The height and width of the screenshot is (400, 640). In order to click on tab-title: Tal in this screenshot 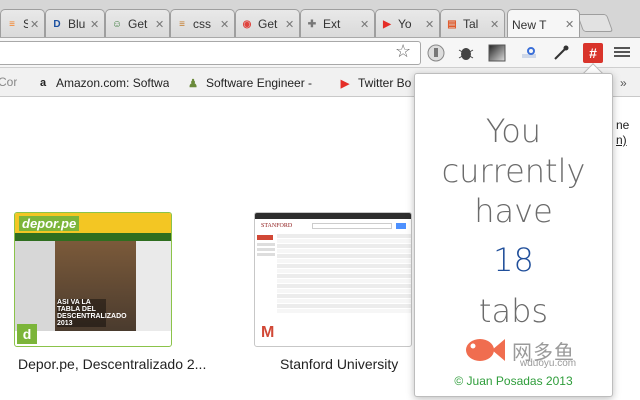, I will do `click(471, 24)`.